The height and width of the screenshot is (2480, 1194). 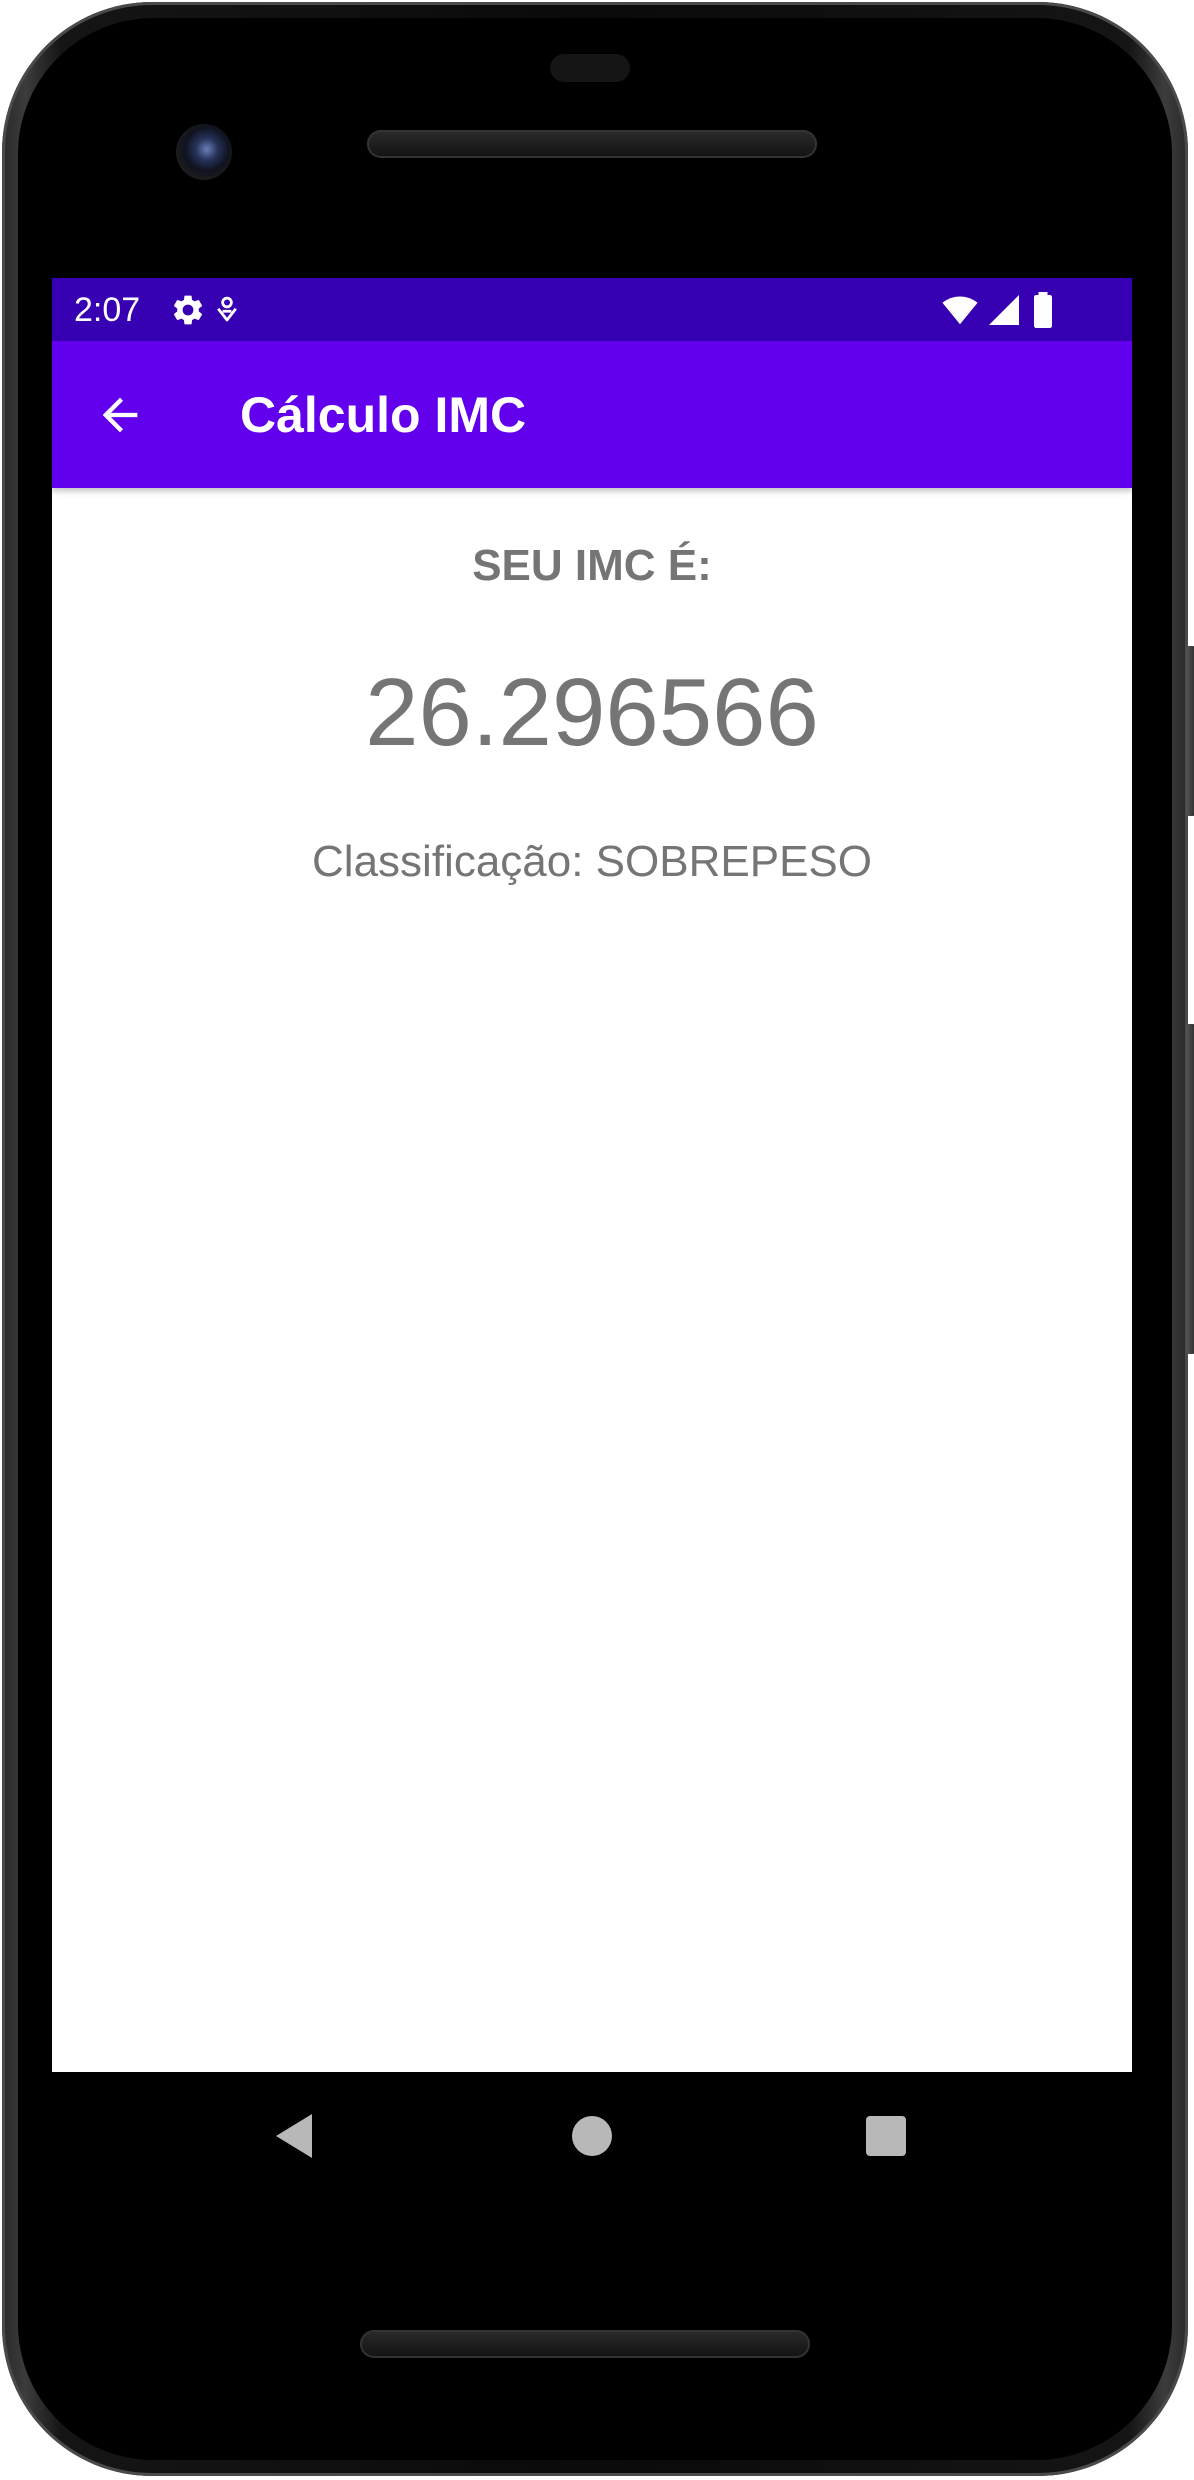 What do you see at coordinates (592, 712) in the screenshot?
I see `imc-value: 26.296566` at bounding box center [592, 712].